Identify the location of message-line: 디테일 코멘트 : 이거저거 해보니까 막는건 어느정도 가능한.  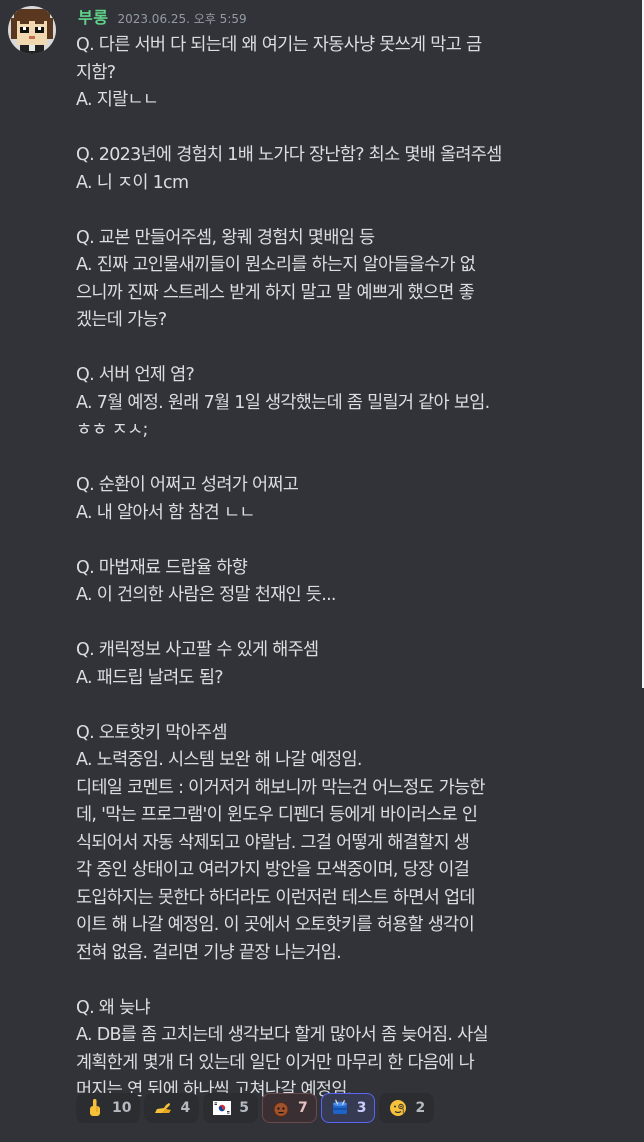
(281, 787).